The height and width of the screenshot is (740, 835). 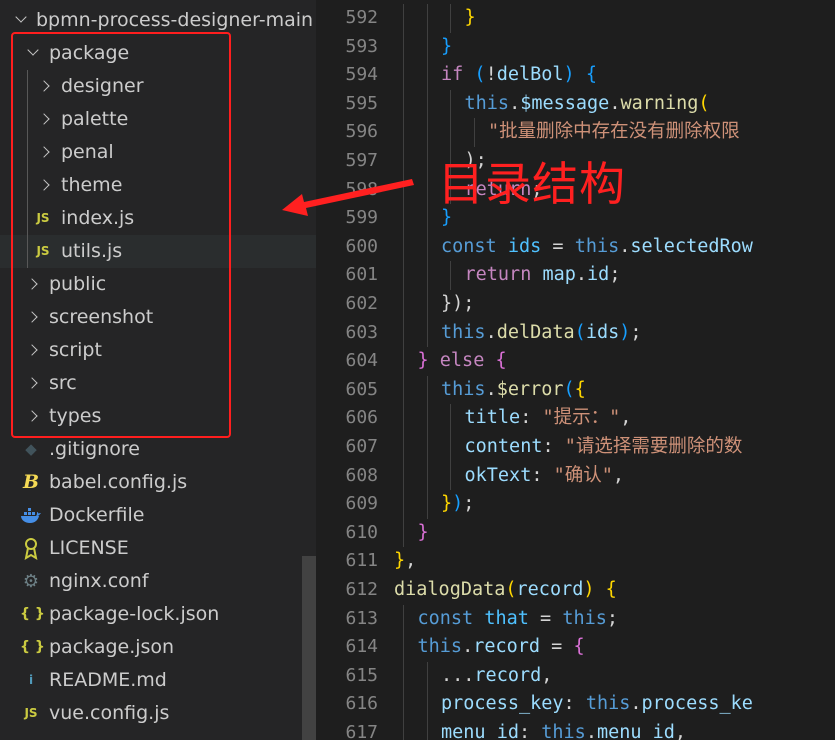 I want to click on code-token: map, so click(x=559, y=275).